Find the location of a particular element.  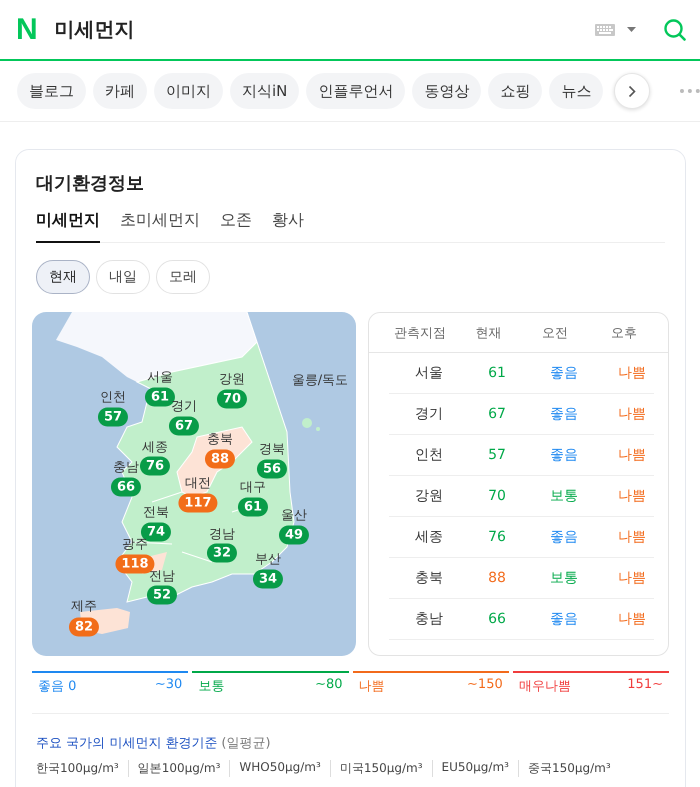

standards-title: 주요 국가의 미세먼지 환경기준 is located at coordinates (127, 743).